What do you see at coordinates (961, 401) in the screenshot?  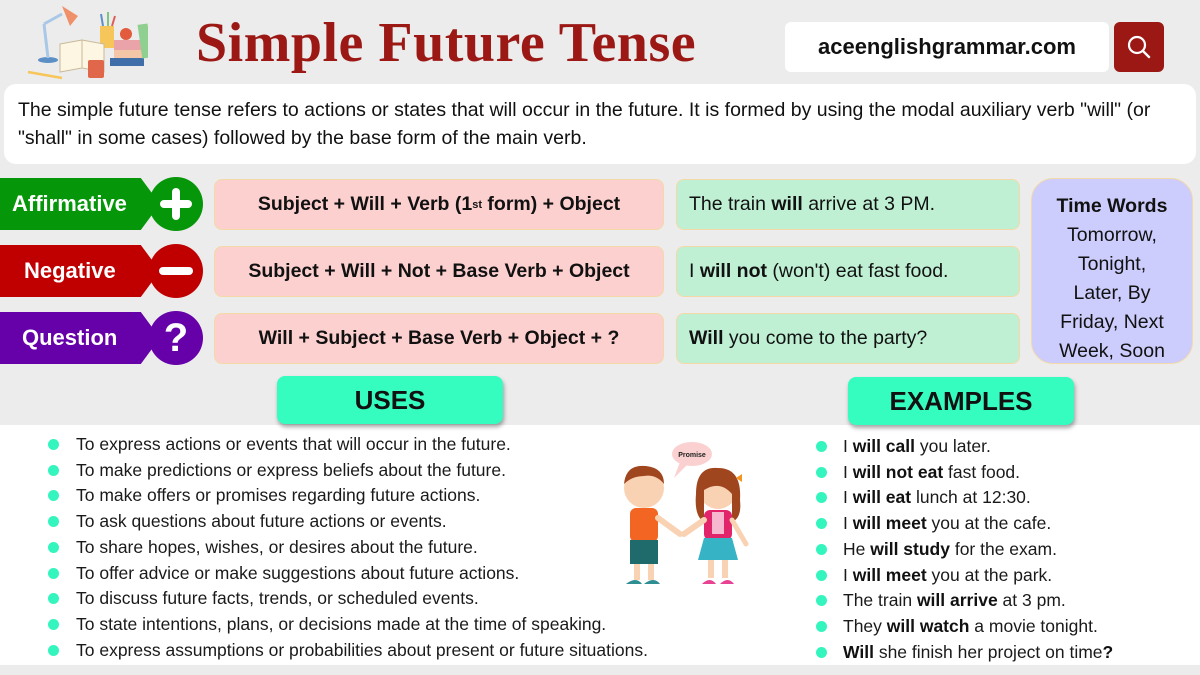 I see `examples-heading: EXAMPLES` at bounding box center [961, 401].